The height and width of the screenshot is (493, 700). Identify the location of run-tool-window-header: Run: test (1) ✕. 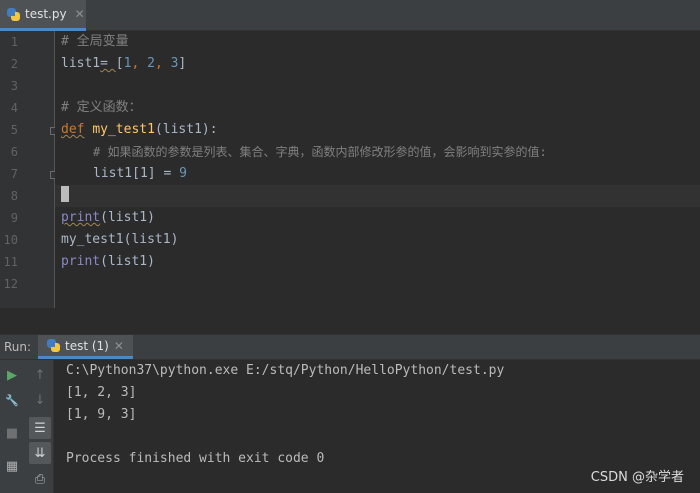
(350, 347).